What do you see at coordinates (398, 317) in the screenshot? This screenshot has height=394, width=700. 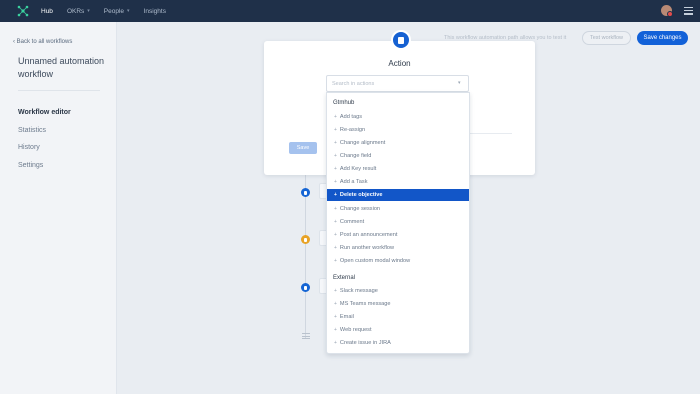 I see `dropdown-item: + Email` at bounding box center [398, 317].